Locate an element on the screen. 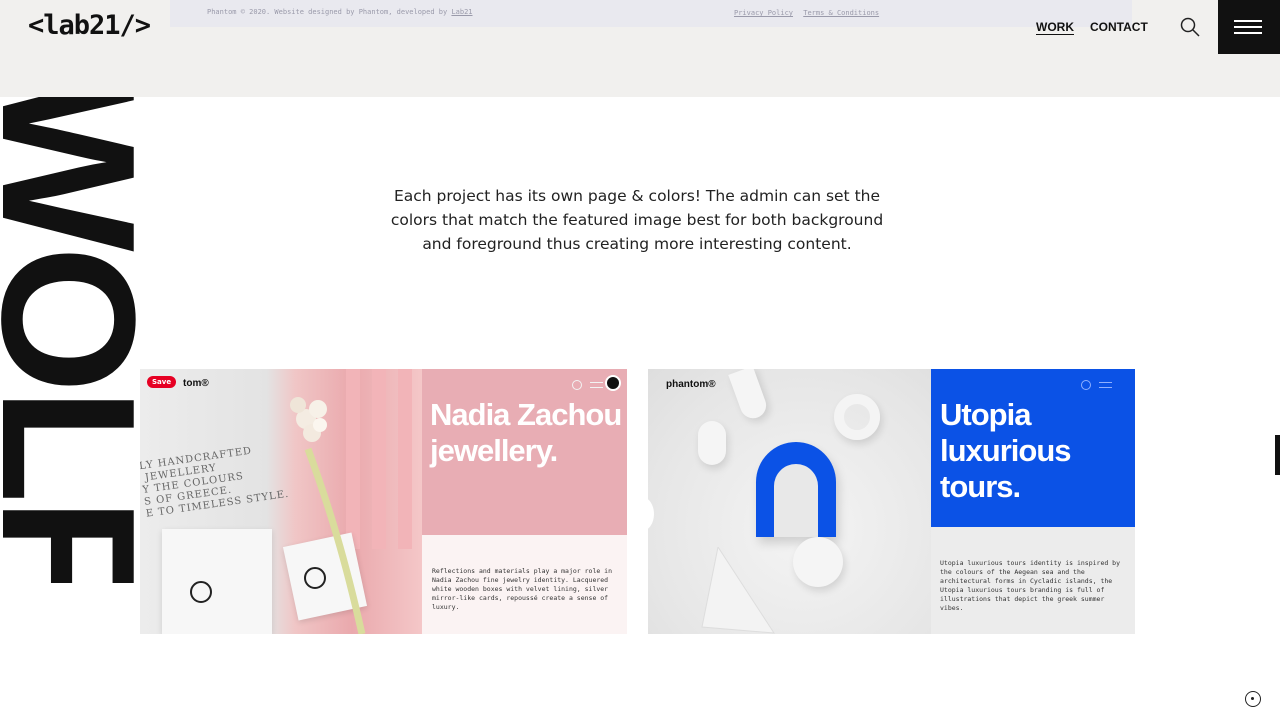 Image resolution: width=1280 pixels, height=720 pixels. scroll-indicator is located at coordinates (1277, 455).